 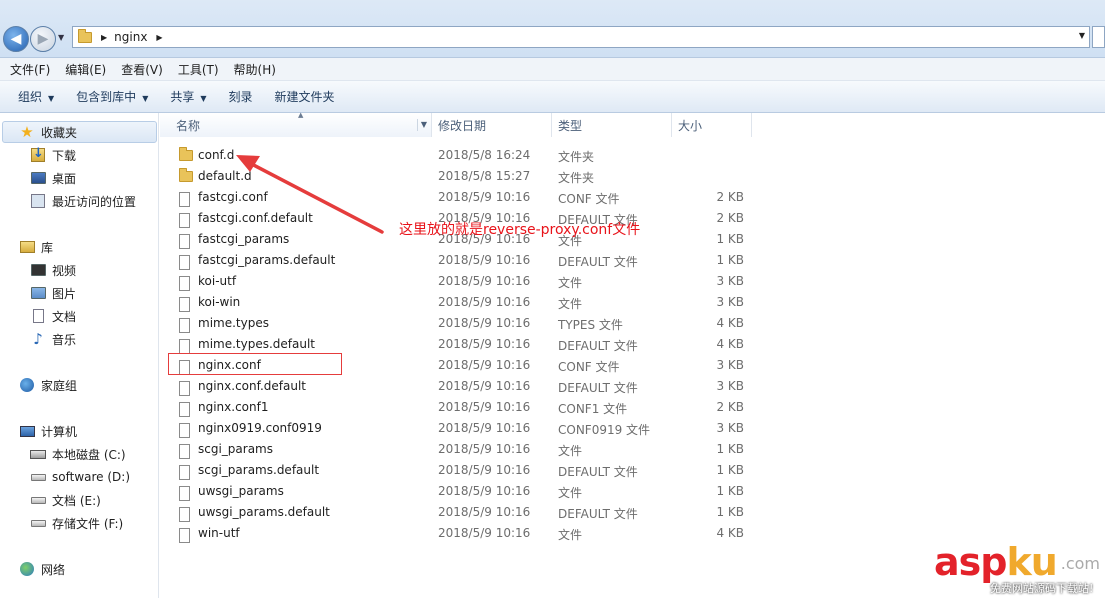 What do you see at coordinates (593, 409) in the screenshot?
I see `file-type: CONF1 文件` at bounding box center [593, 409].